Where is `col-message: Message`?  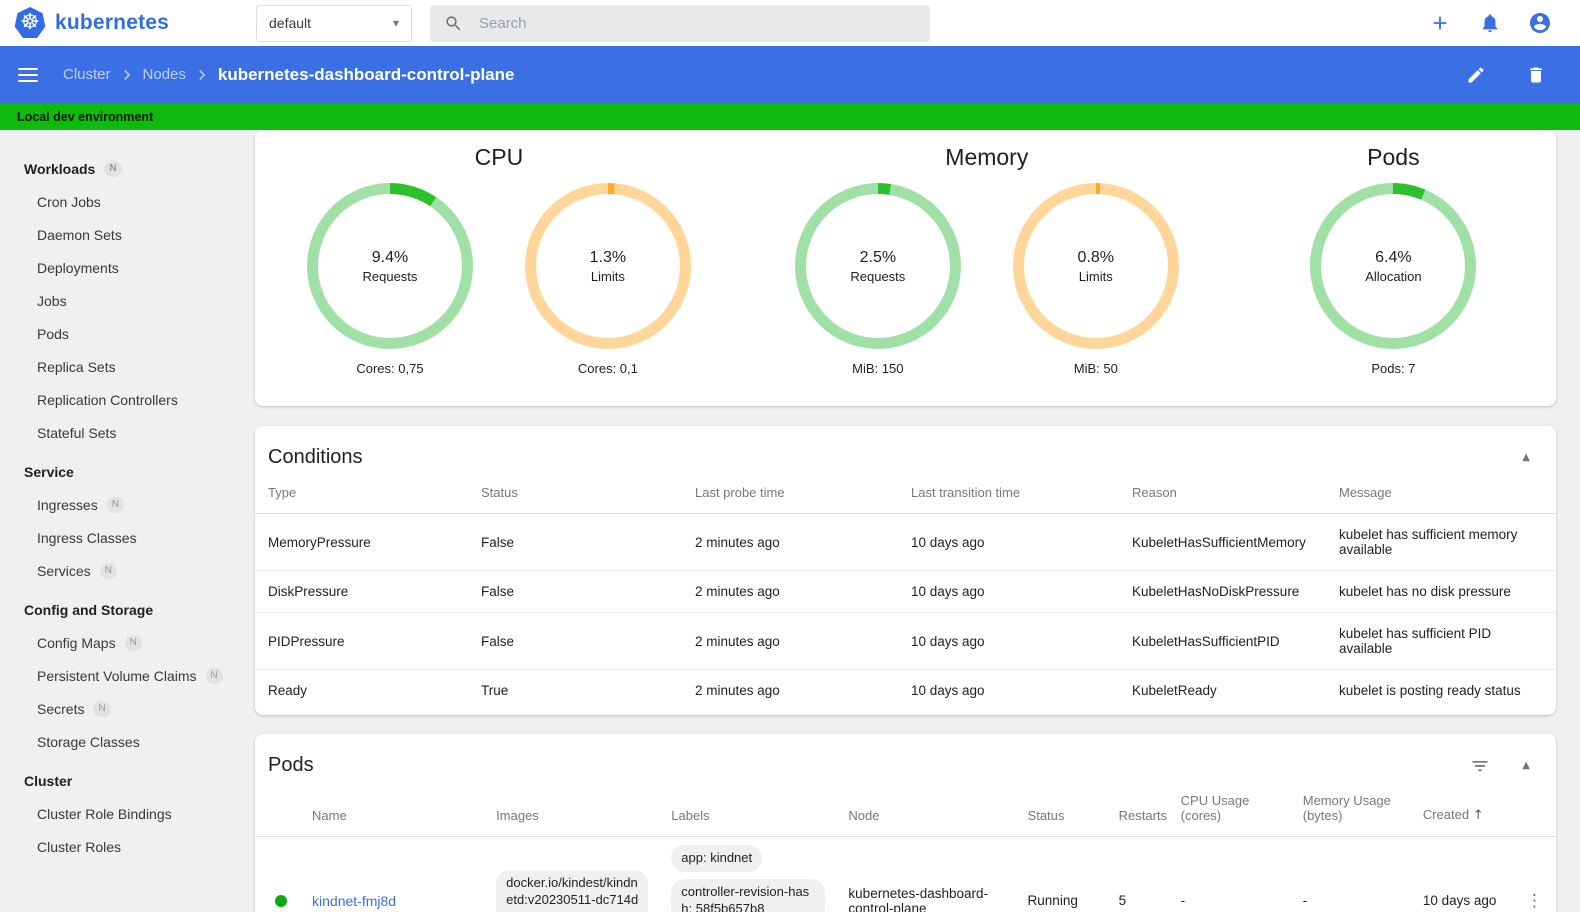 col-message: Message is located at coordinates (1441, 495).